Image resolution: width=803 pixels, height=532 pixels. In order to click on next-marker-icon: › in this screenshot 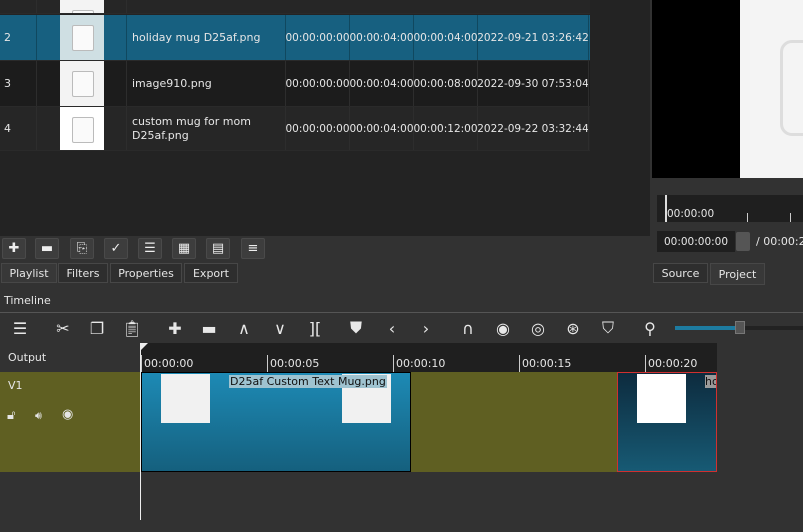, I will do `click(426, 328)`.